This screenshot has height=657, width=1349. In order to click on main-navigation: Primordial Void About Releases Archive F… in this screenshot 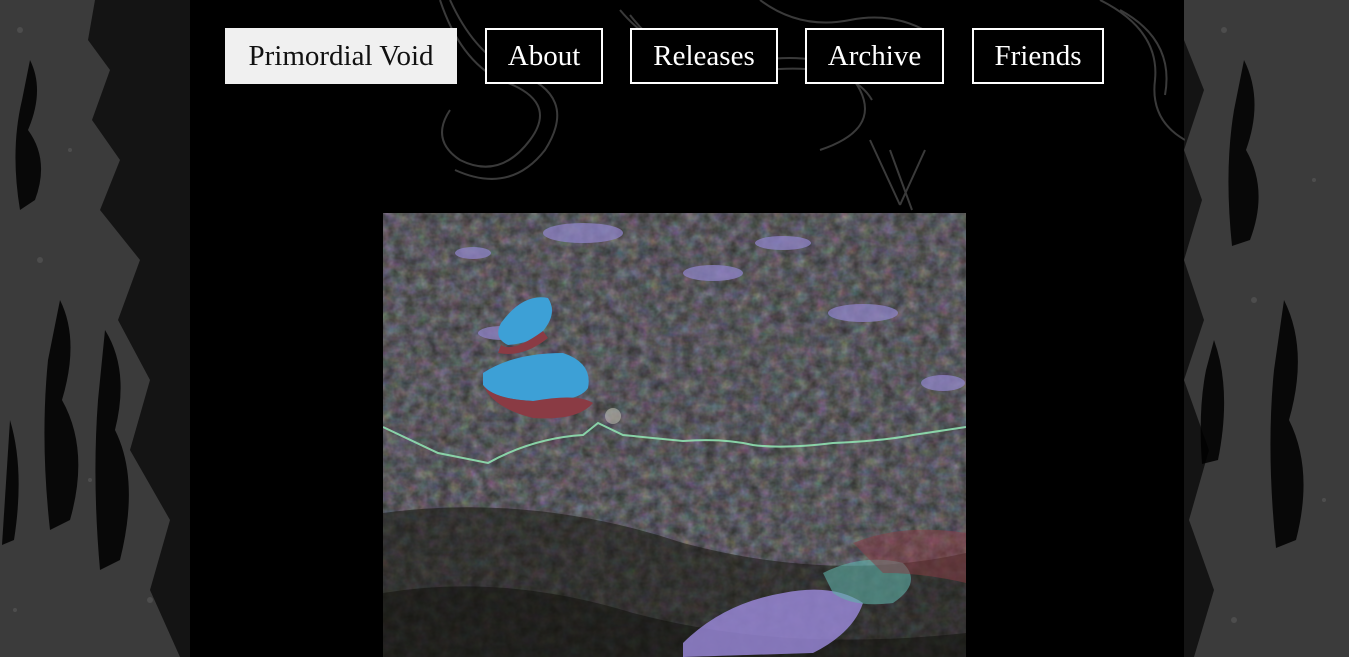, I will do `click(674, 56)`.